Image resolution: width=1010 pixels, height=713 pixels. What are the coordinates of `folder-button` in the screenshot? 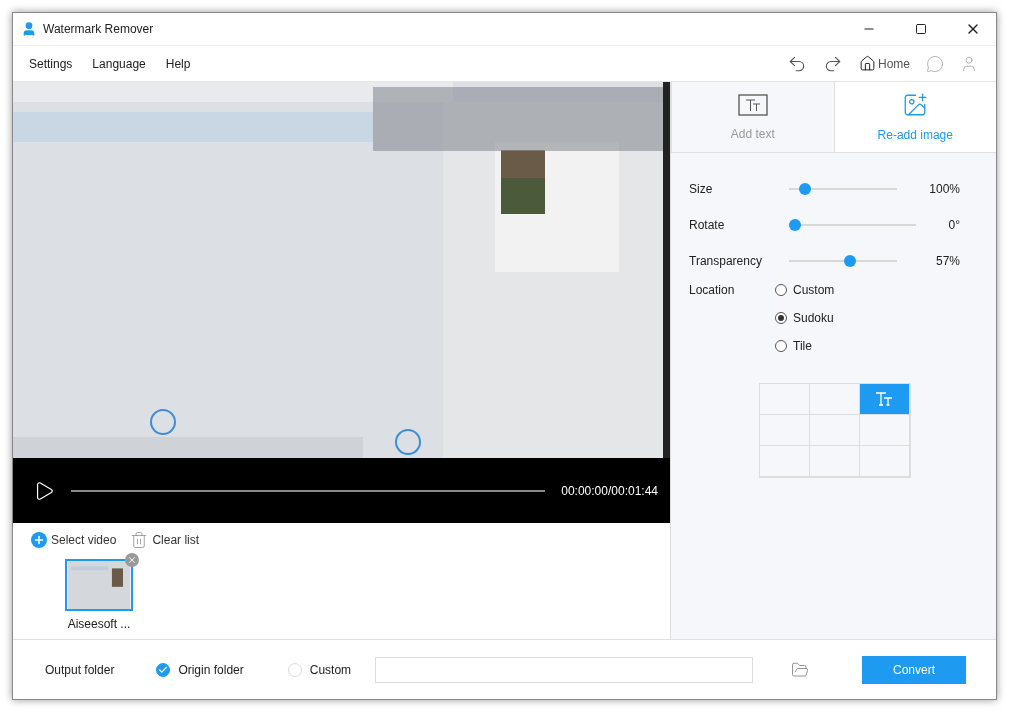 It's located at (800, 669).